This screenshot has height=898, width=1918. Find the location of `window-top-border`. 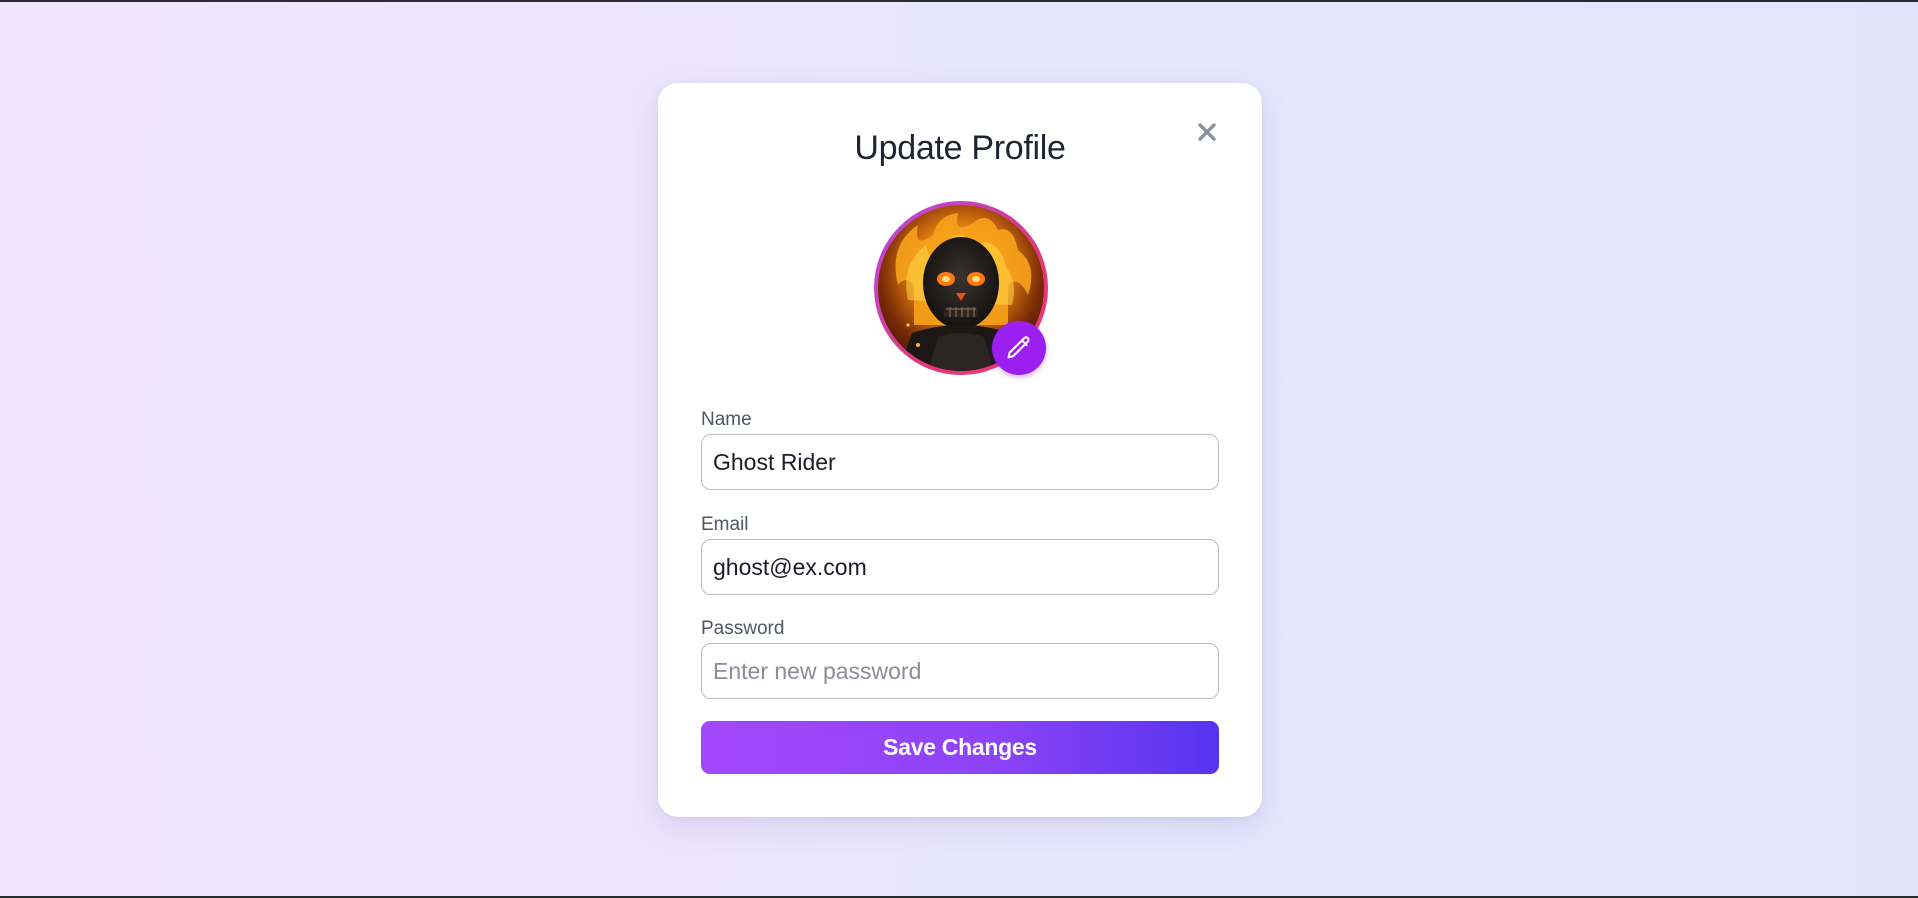

window-top-border is located at coordinates (959, 1).